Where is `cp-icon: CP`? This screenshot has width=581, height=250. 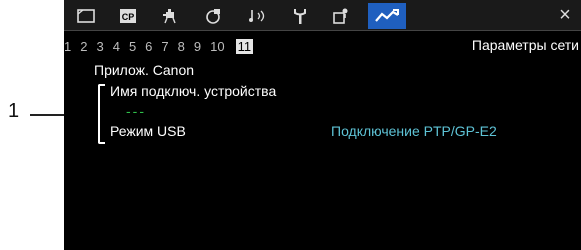 cp-icon: CP is located at coordinates (128, 16).